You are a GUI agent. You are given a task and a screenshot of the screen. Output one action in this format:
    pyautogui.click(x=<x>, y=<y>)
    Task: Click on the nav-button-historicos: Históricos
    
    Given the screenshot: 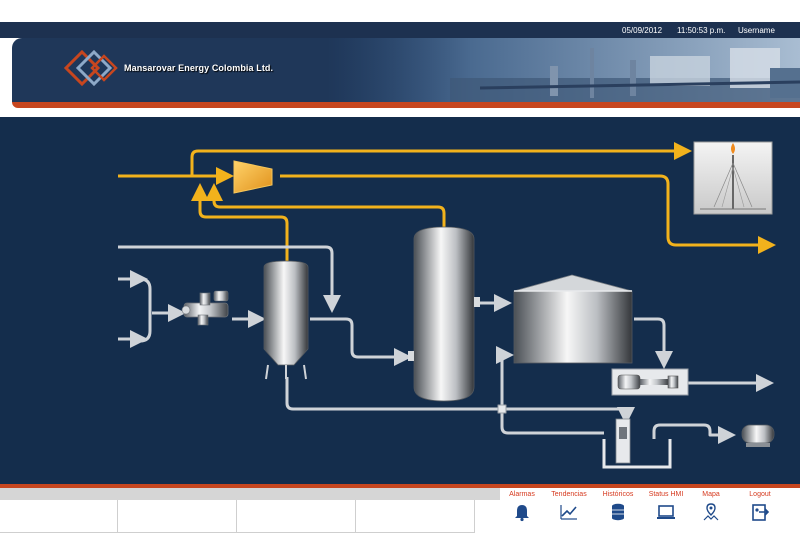 What is the action you would take?
    pyautogui.click(x=618, y=511)
    